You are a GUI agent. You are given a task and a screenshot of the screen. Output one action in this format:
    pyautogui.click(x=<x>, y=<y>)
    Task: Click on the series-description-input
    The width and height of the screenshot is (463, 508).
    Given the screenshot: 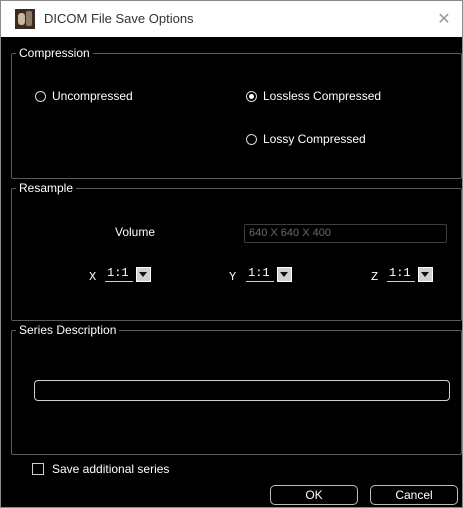 What is the action you would take?
    pyautogui.click(x=242, y=390)
    